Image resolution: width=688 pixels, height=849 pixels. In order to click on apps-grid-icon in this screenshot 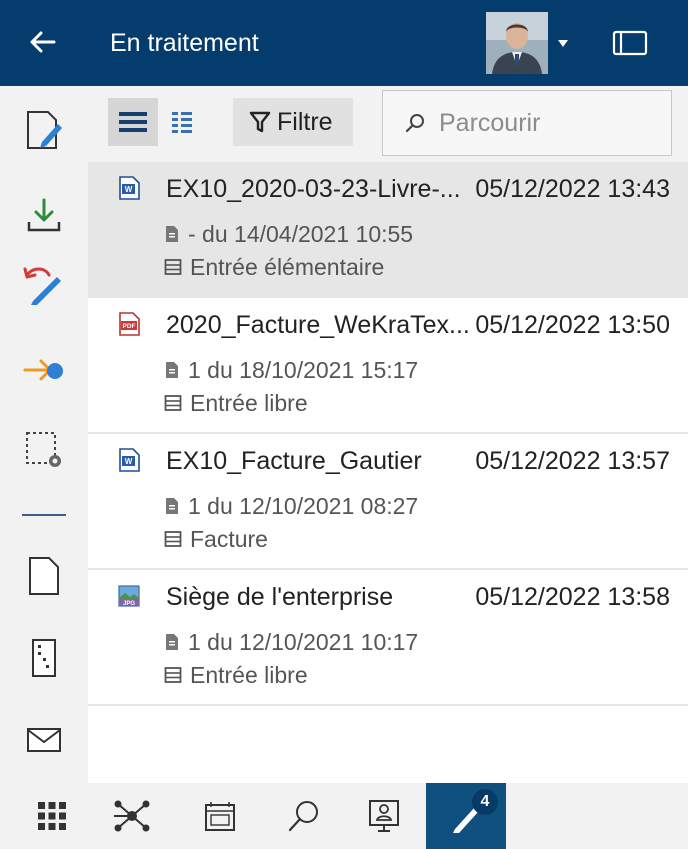, I will do `click(52, 816)`.